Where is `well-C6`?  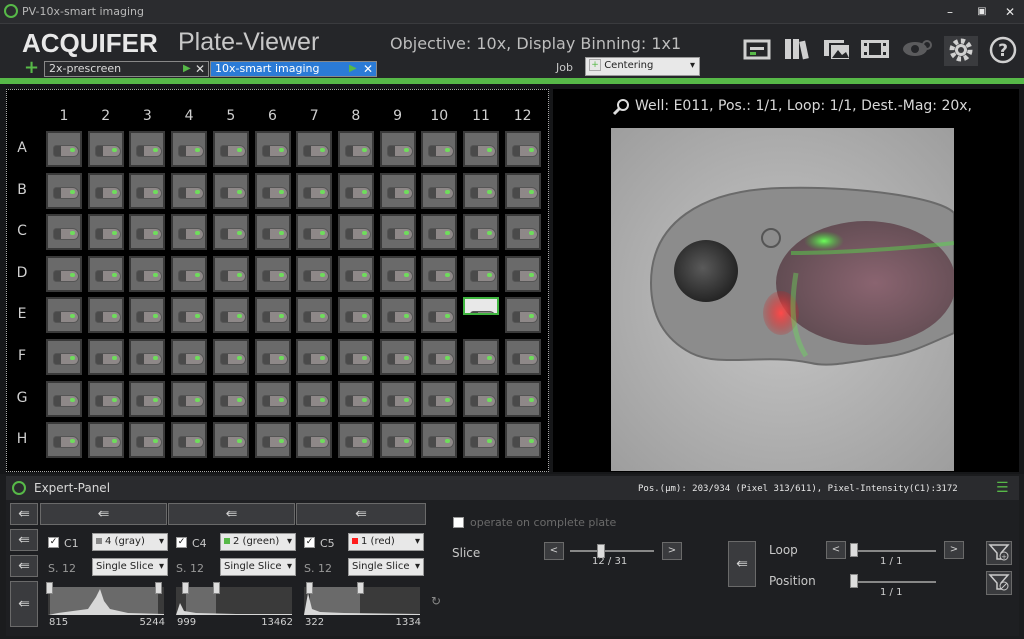
well-C6 is located at coordinates (272, 232).